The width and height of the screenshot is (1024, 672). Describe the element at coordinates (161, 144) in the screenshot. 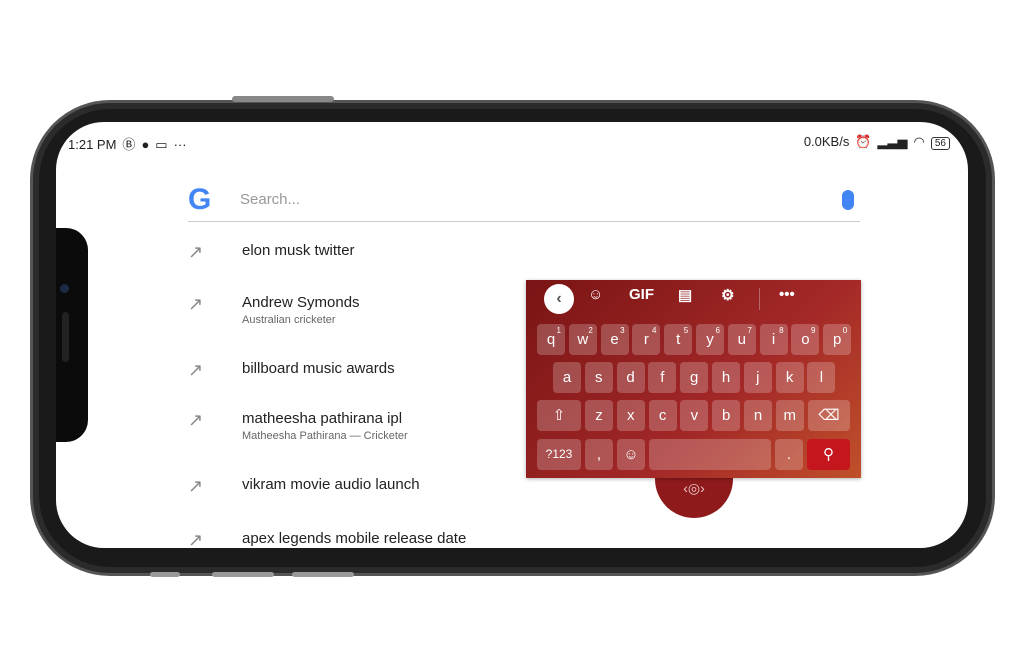

I see `keyboard-icon: ▭` at that location.